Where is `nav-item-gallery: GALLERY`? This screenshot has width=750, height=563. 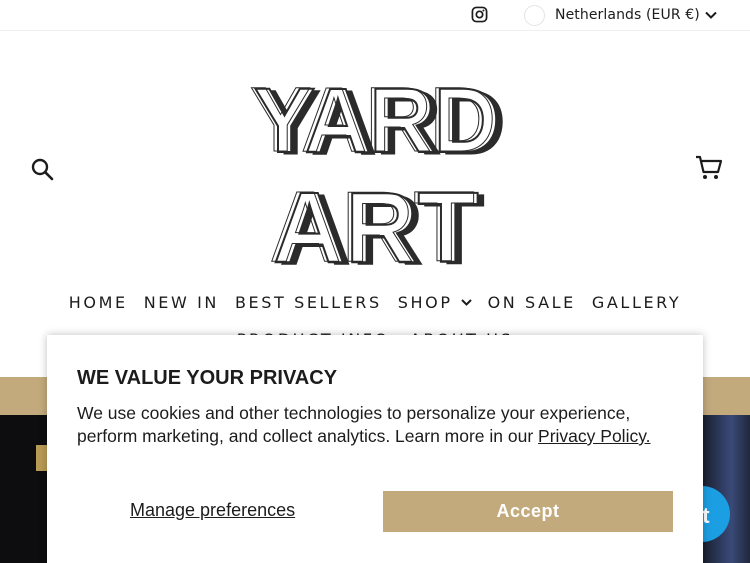
nav-item-gallery: GALLERY is located at coordinates (636, 302).